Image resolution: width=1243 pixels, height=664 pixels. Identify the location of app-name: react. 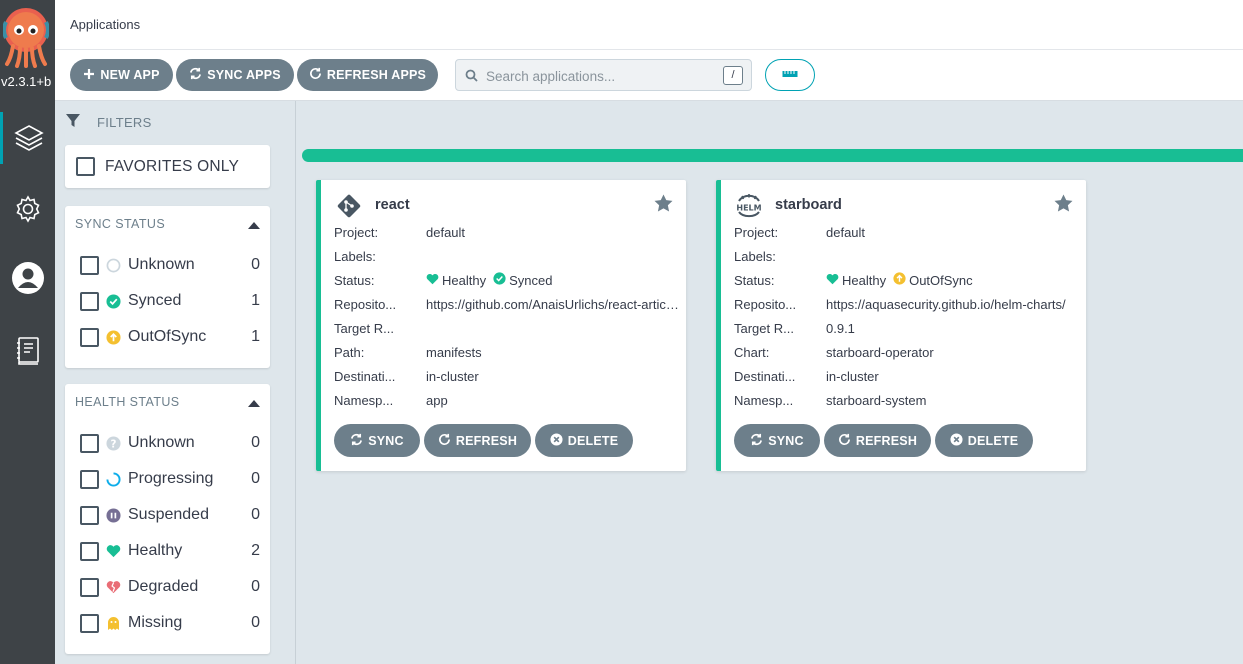
(392, 205).